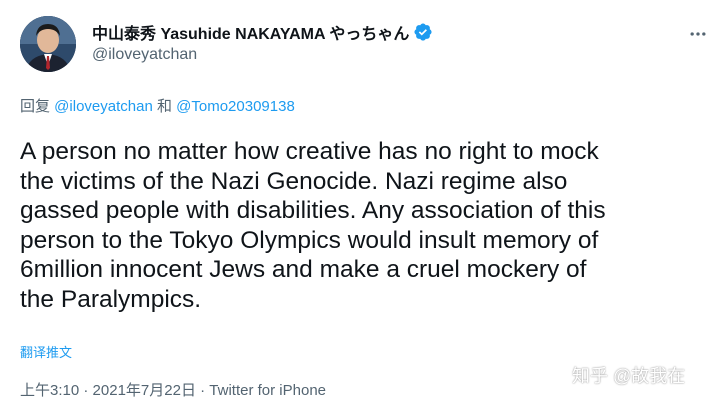 This screenshot has height=406, width=720. What do you see at coordinates (423, 32) in the screenshot?
I see `verified-badge-icon` at bounding box center [423, 32].